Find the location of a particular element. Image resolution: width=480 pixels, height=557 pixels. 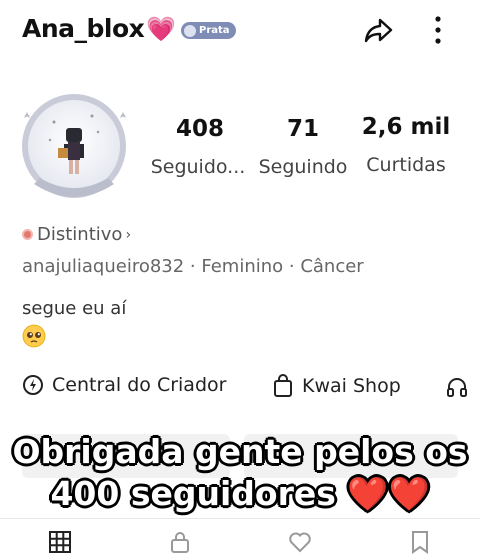

bookmark-tab-icon is located at coordinates (420, 542).